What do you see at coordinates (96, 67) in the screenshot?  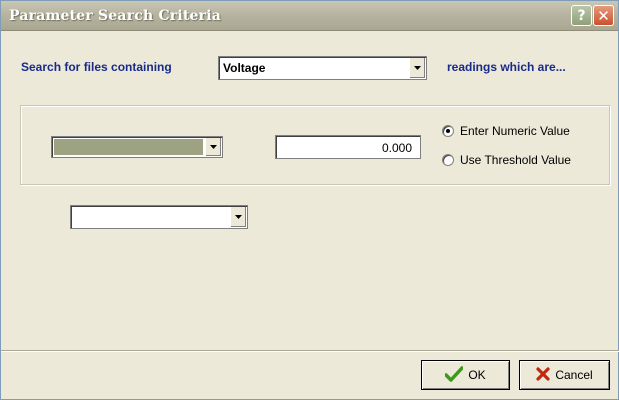 I see `search-label: Search for files containing` at bounding box center [96, 67].